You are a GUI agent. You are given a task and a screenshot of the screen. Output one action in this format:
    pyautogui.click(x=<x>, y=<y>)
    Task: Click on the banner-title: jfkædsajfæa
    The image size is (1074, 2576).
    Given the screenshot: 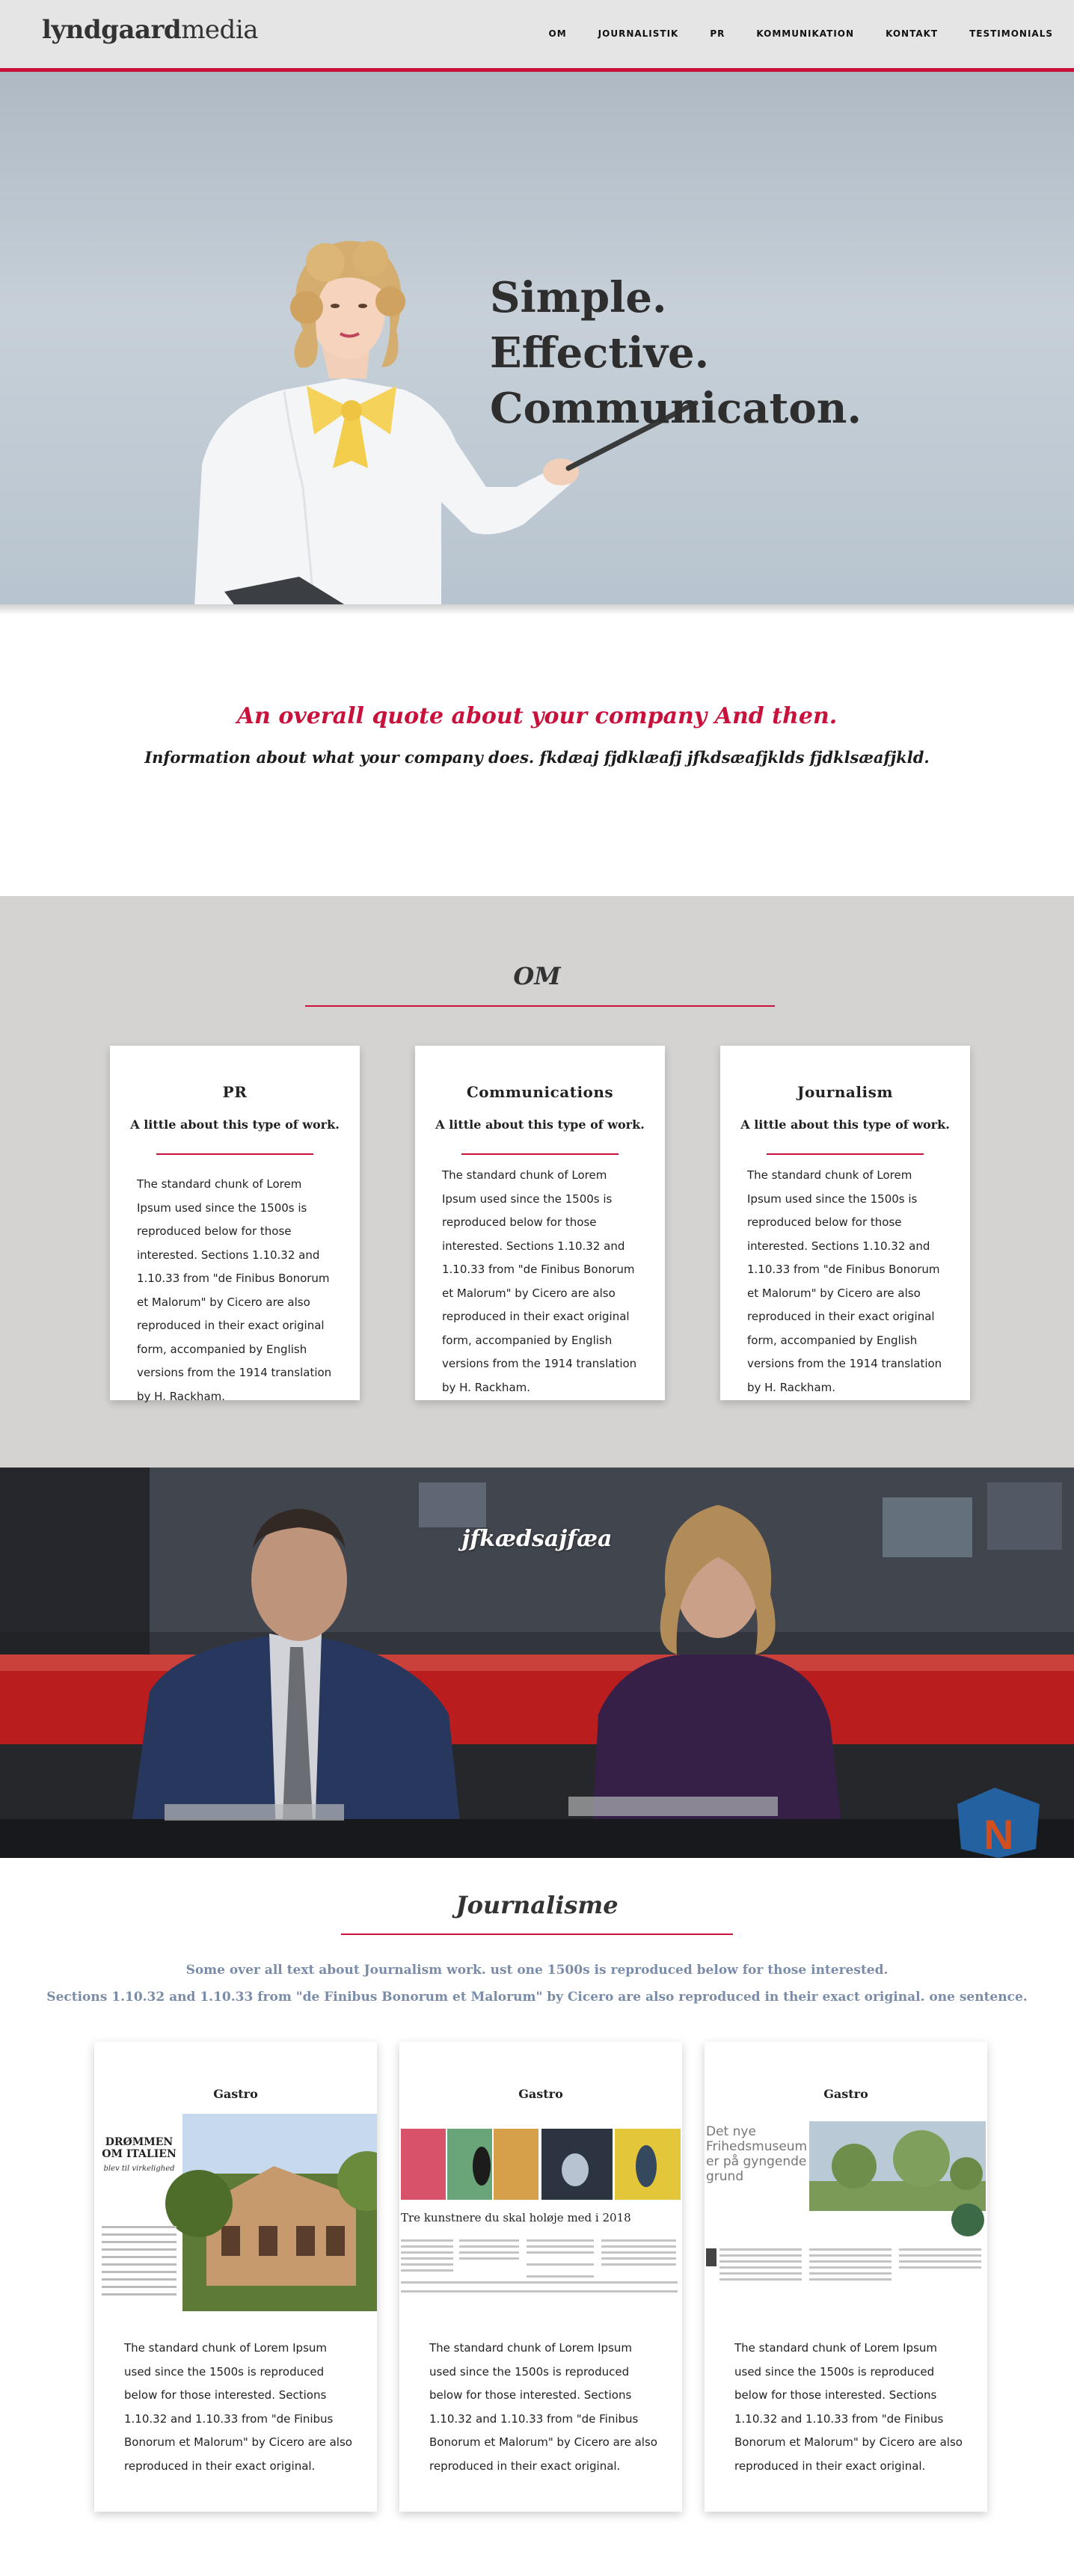 What is the action you would take?
    pyautogui.click(x=537, y=1539)
    